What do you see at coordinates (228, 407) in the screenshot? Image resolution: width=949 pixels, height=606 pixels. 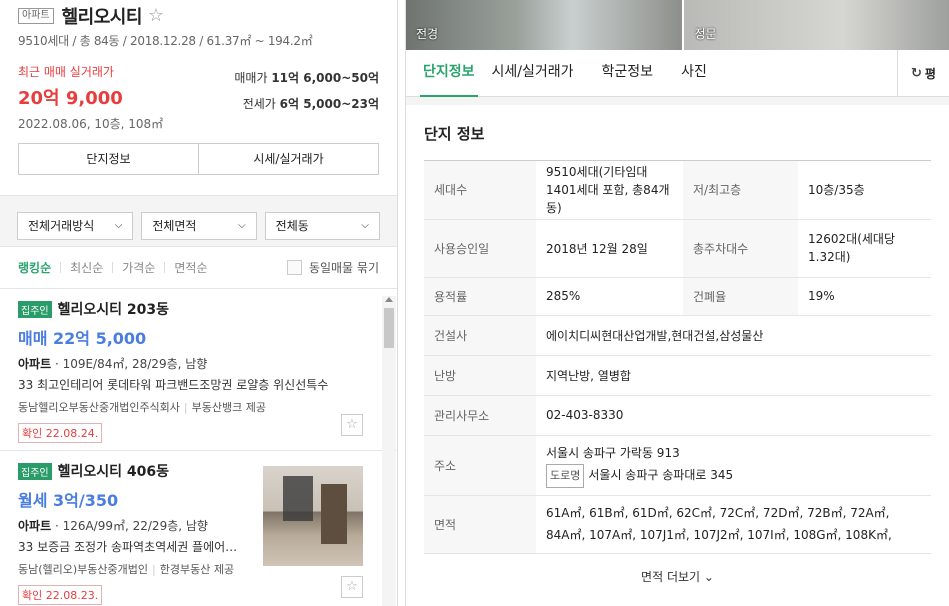 I see `listing-provider: 부동산뱅크 제공` at bounding box center [228, 407].